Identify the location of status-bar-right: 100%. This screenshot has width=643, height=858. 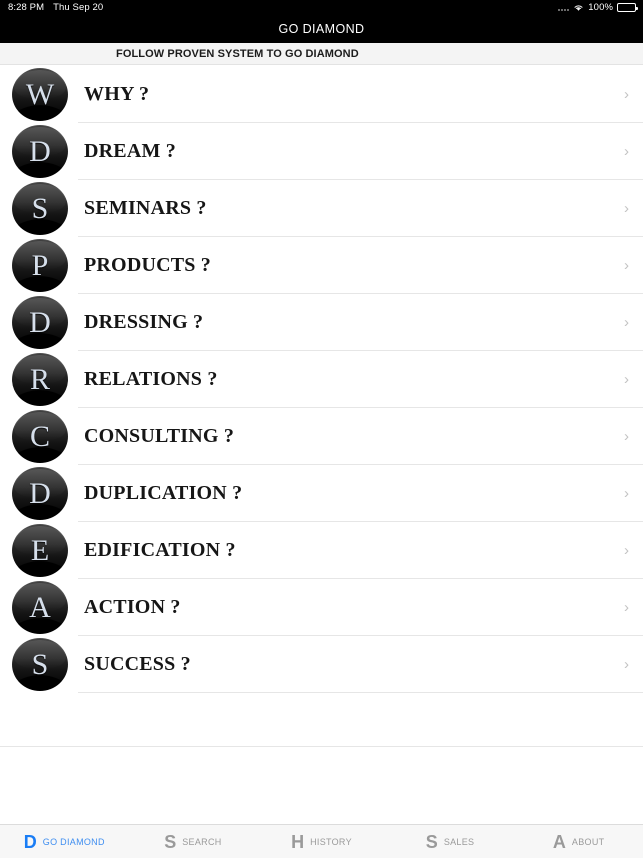
(598, 7).